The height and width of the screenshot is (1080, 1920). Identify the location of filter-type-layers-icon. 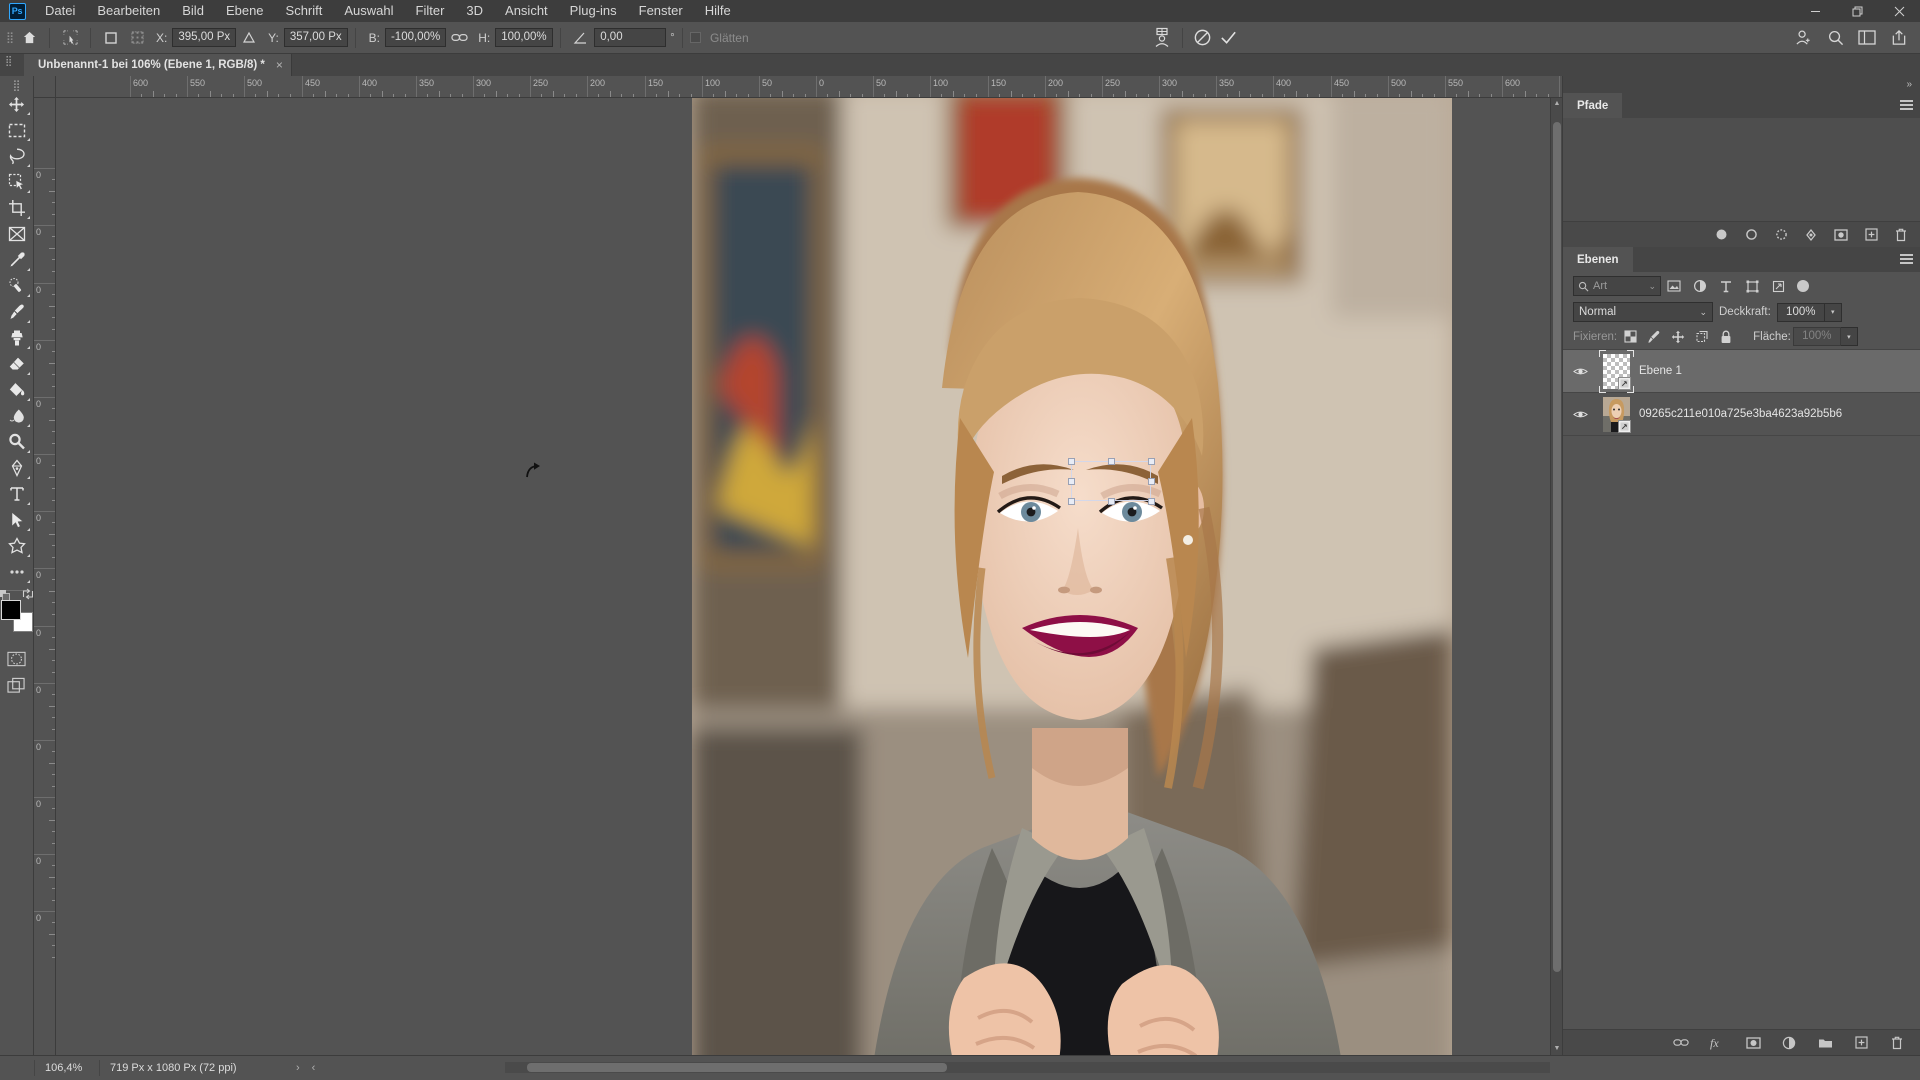
(1726, 286).